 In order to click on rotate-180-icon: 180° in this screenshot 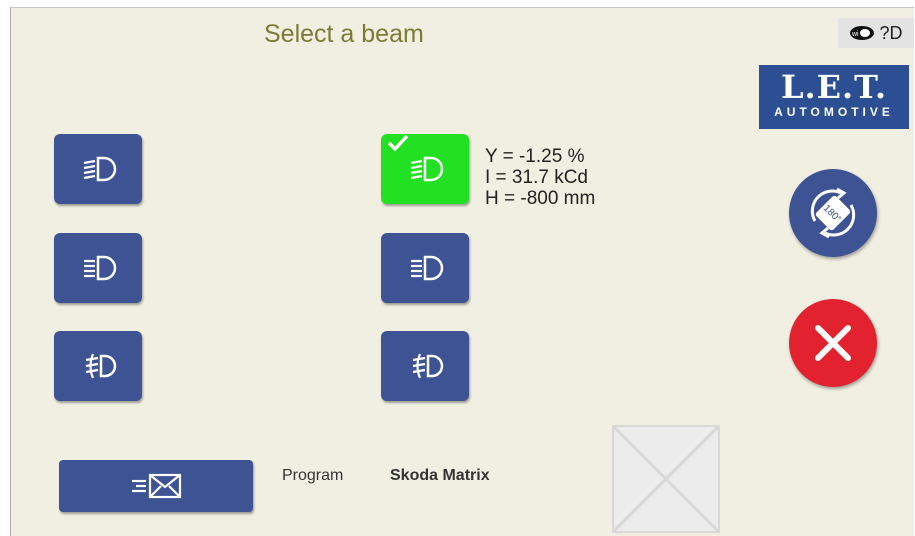, I will do `click(833, 213)`.